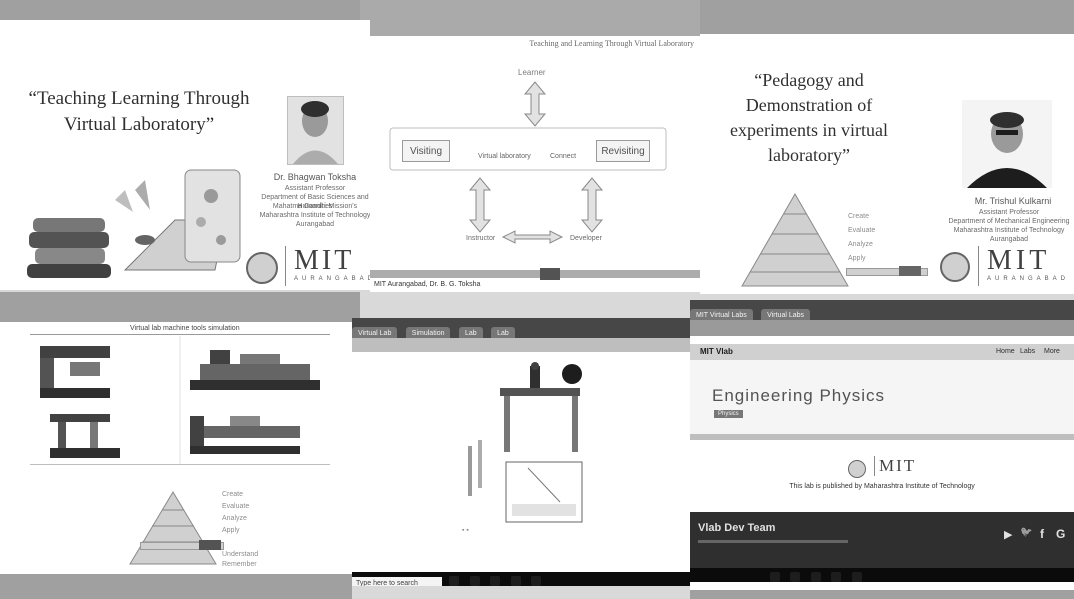 The width and height of the screenshot is (1074, 599). I want to click on team-label: Vlab Dev Team, so click(737, 528).